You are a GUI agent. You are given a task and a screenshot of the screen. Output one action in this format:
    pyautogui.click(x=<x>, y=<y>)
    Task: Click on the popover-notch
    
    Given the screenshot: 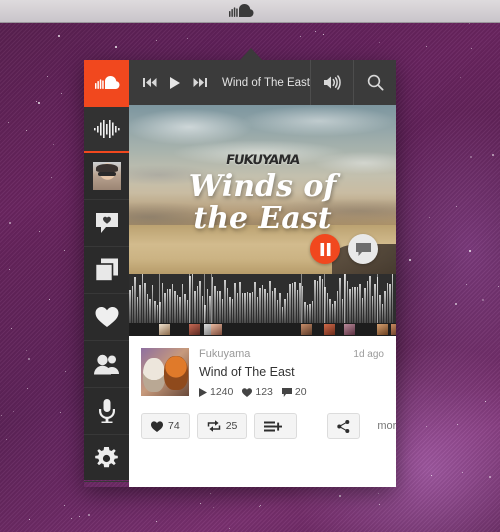 What is the action you would take?
    pyautogui.click(x=251, y=54)
    